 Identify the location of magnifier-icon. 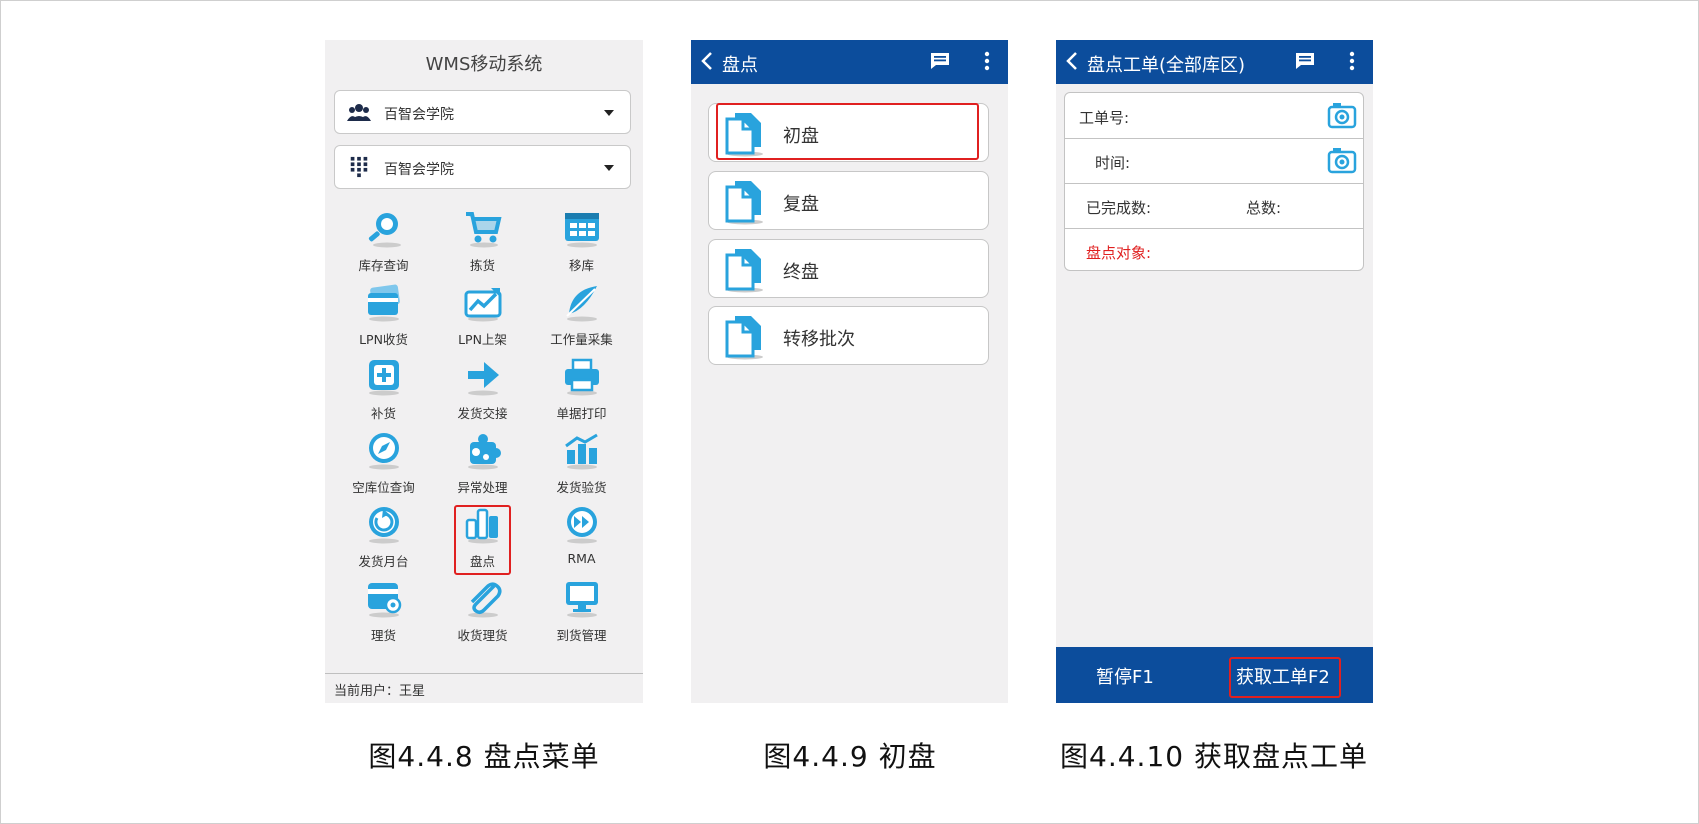
(384, 230).